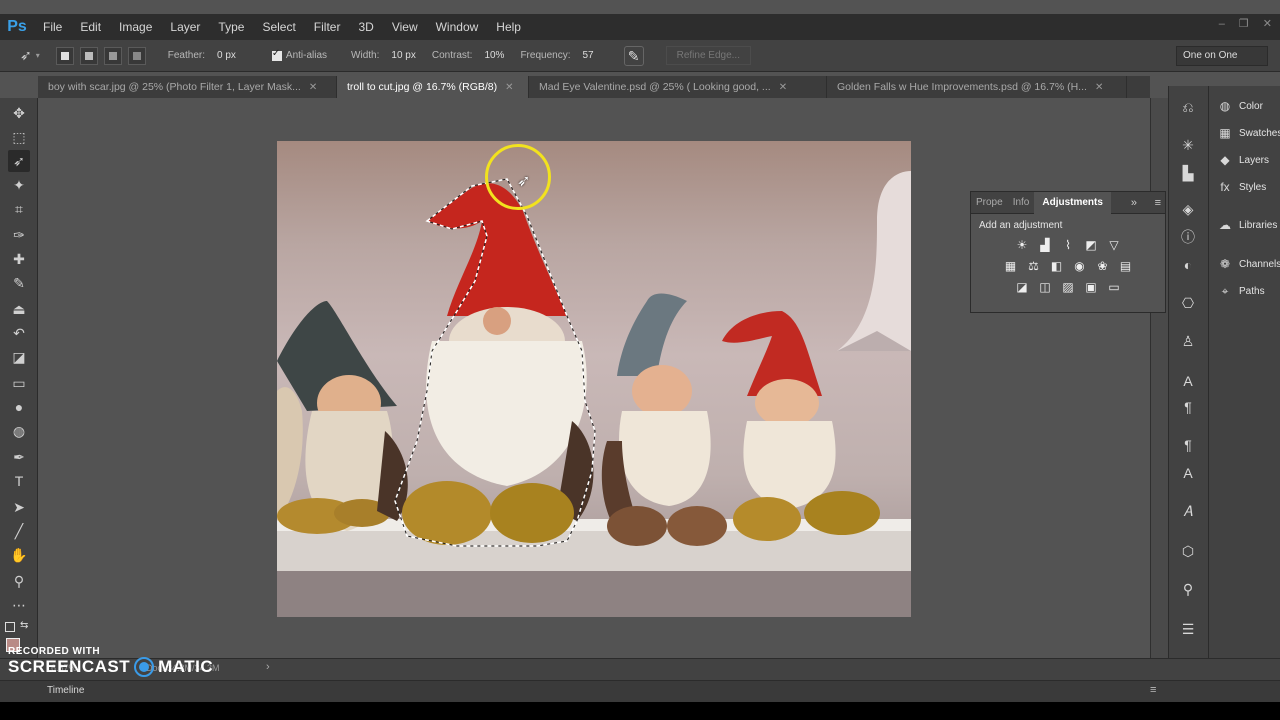 The image size is (1280, 720). I want to click on invert-icon: ◪, so click(1022, 287).